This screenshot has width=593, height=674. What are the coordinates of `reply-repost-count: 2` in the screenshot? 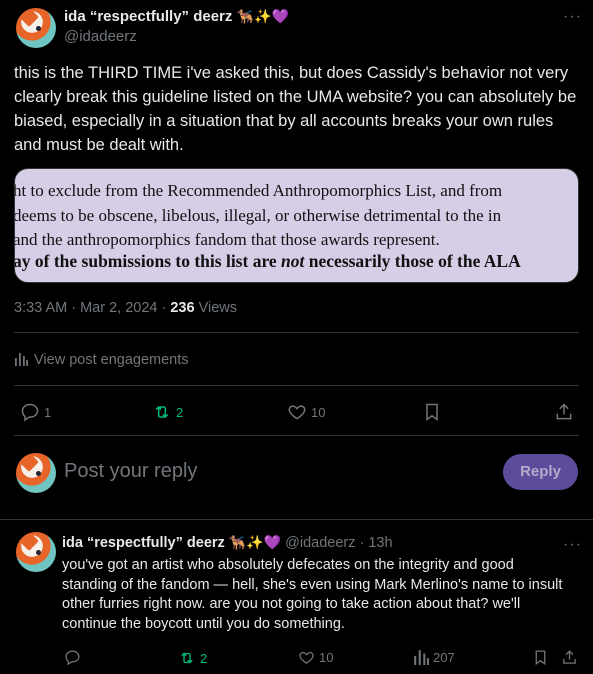 It's located at (204, 658).